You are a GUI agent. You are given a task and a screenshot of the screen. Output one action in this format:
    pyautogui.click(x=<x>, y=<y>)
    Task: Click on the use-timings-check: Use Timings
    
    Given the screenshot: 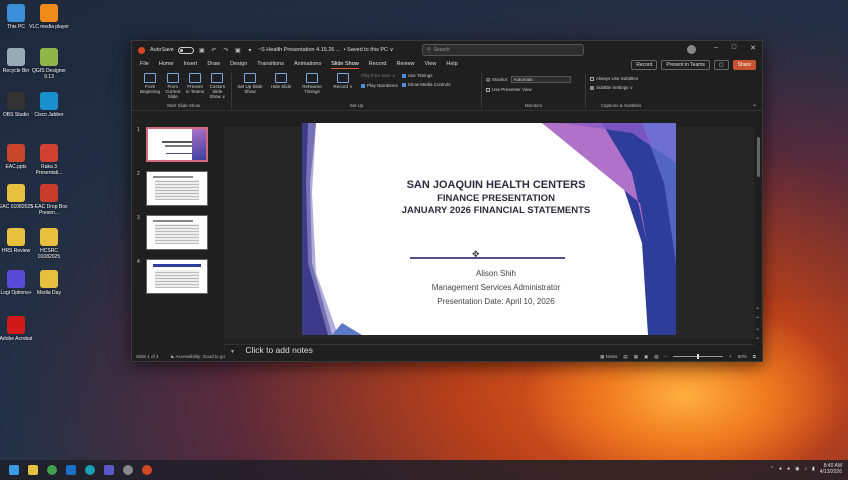 What is the action you would take?
    pyautogui.click(x=426, y=75)
    